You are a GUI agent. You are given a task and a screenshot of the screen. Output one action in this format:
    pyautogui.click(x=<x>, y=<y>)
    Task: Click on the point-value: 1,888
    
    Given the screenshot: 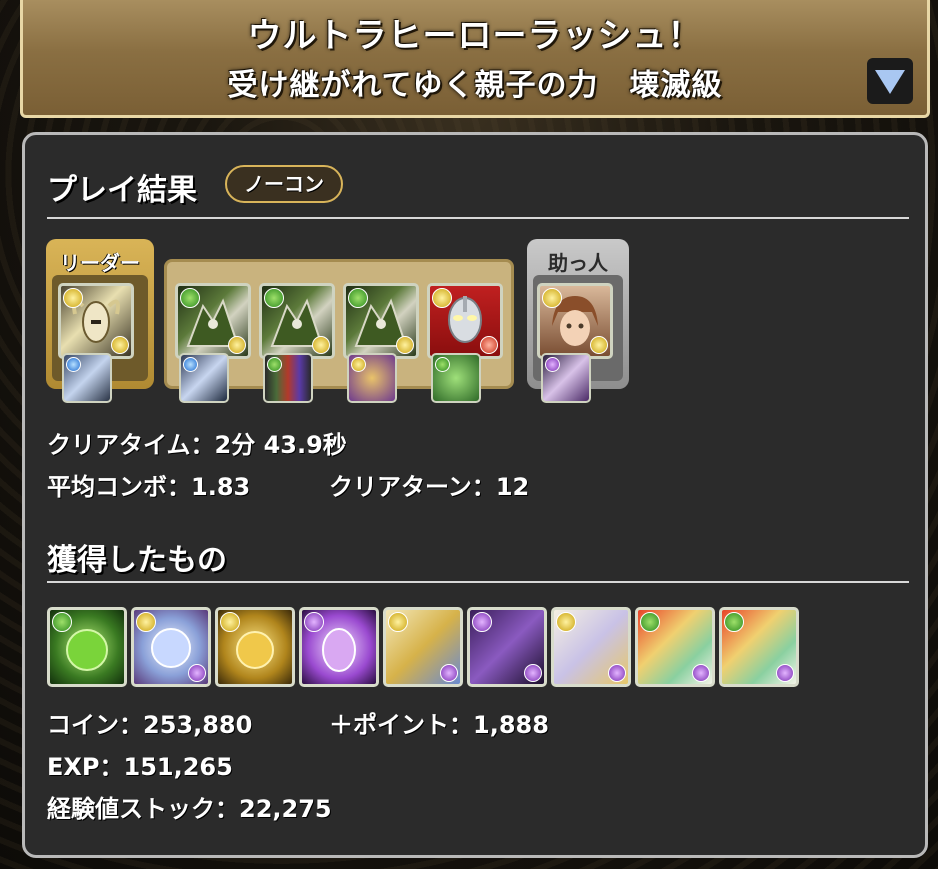 What is the action you would take?
    pyautogui.click(x=511, y=725)
    